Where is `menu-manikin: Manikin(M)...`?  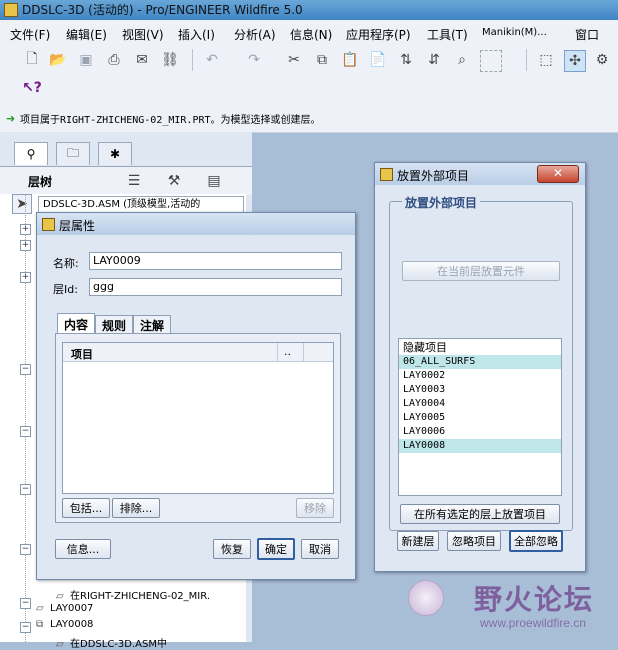 menu-manikin: Manikin(M)... is located at coordinates (514, 32).